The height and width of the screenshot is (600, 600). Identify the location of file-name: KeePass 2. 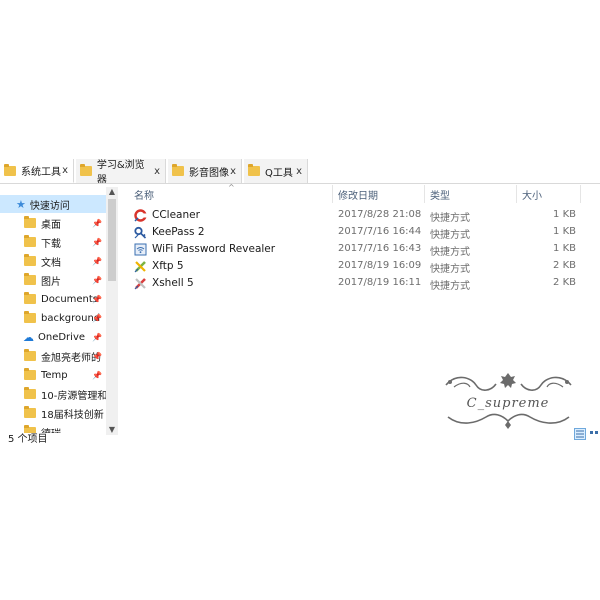
(178, 232).